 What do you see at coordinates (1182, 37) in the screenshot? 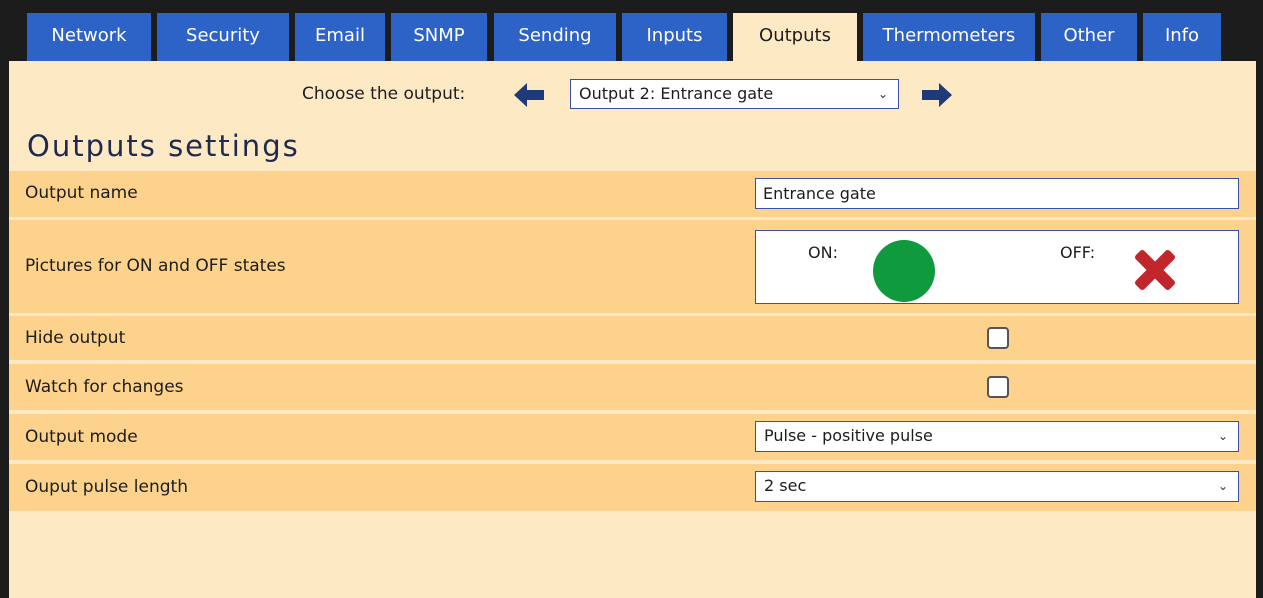
I see `tab-info: Info` at bounding box center [1182, 37].